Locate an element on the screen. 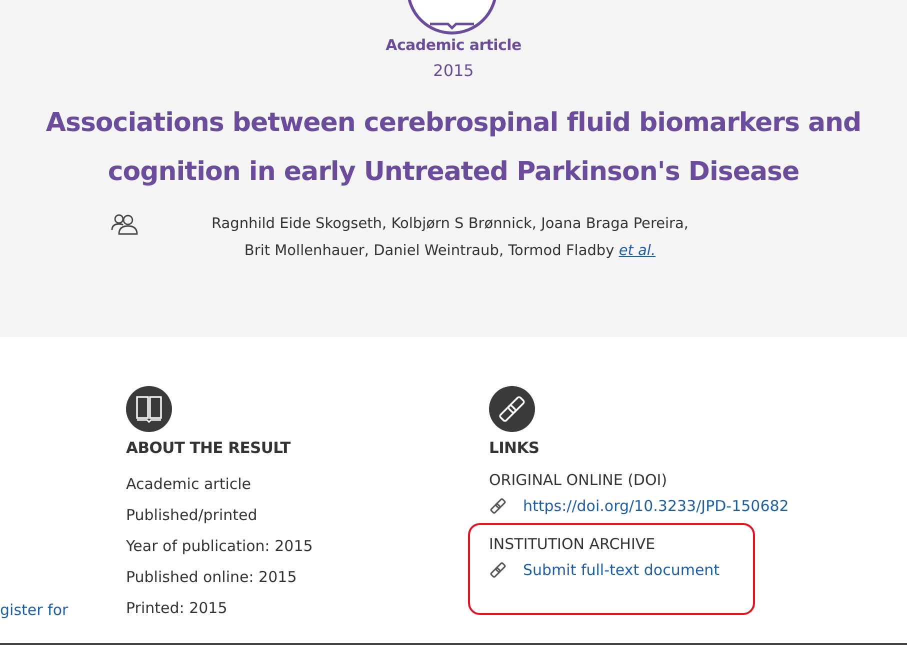 The image size is (907, 645). publication-year: 2015 is located at coordinates (453, 70).